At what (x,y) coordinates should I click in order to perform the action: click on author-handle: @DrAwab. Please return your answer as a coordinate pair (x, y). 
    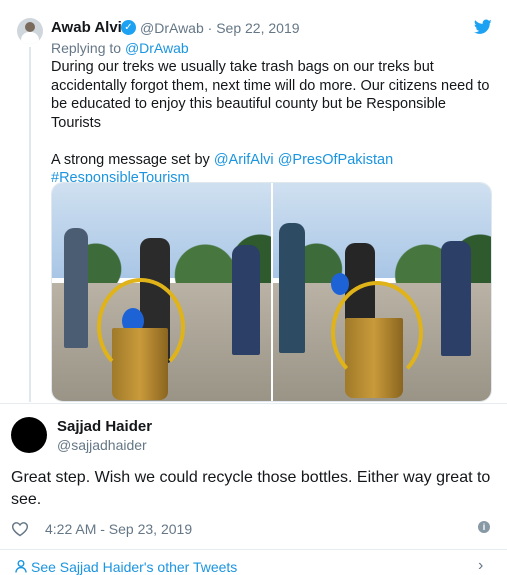
    Looking at the image, I should click on (172, 28).